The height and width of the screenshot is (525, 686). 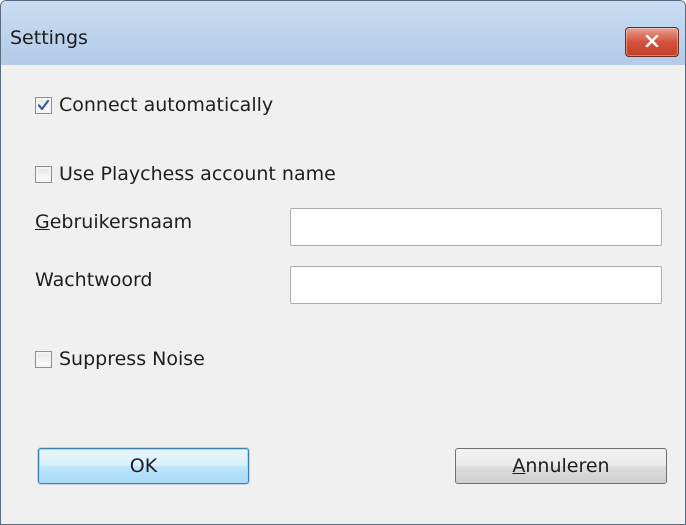 I want to click on window-title: Settings, so click(x=49, y=38).